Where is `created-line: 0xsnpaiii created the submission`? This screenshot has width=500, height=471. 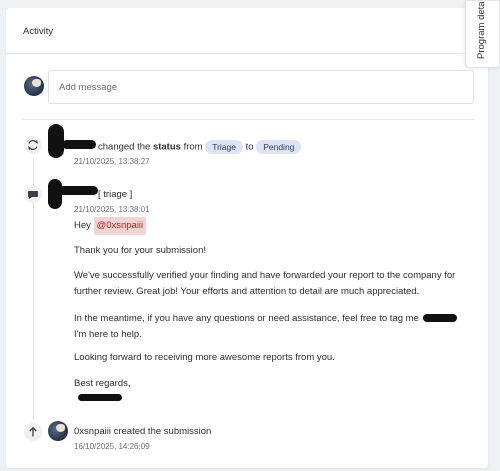 created-line: 0xsnpaiii created the submission is located at coordinates (142, 431).